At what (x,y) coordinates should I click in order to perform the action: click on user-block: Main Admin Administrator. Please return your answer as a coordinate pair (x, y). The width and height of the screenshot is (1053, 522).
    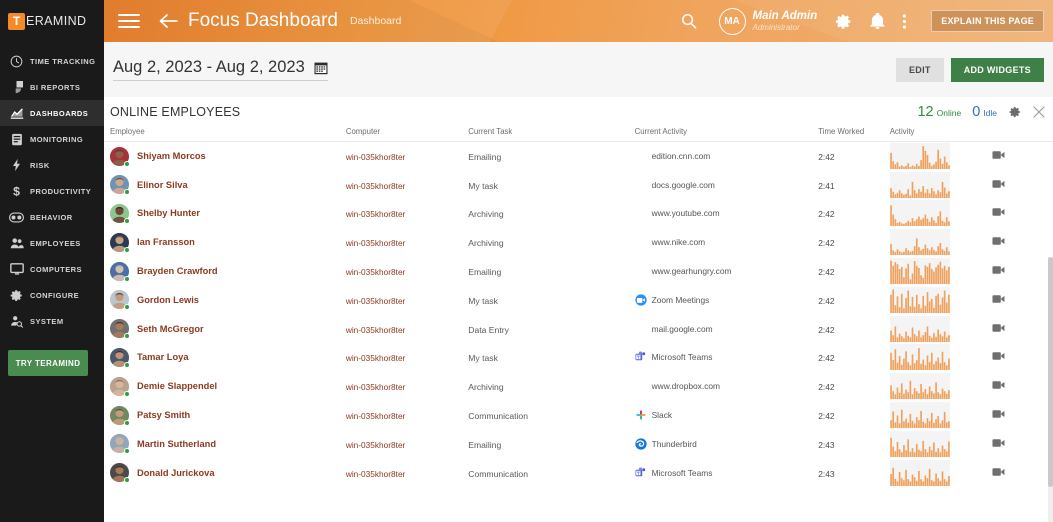
    Looking at the image, I should click on (785, 21).